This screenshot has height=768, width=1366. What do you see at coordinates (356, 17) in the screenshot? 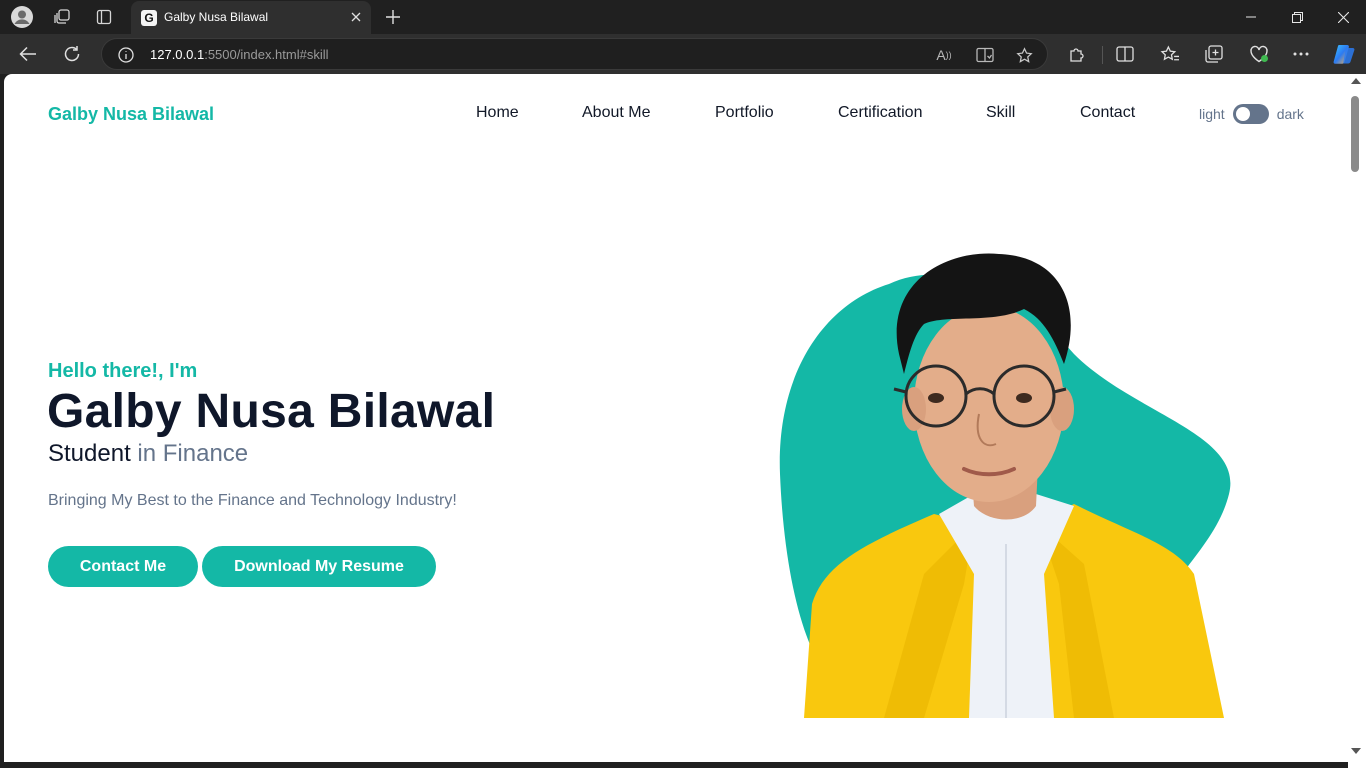
I see `close-tab-icon` at bounding box center [356, 17].